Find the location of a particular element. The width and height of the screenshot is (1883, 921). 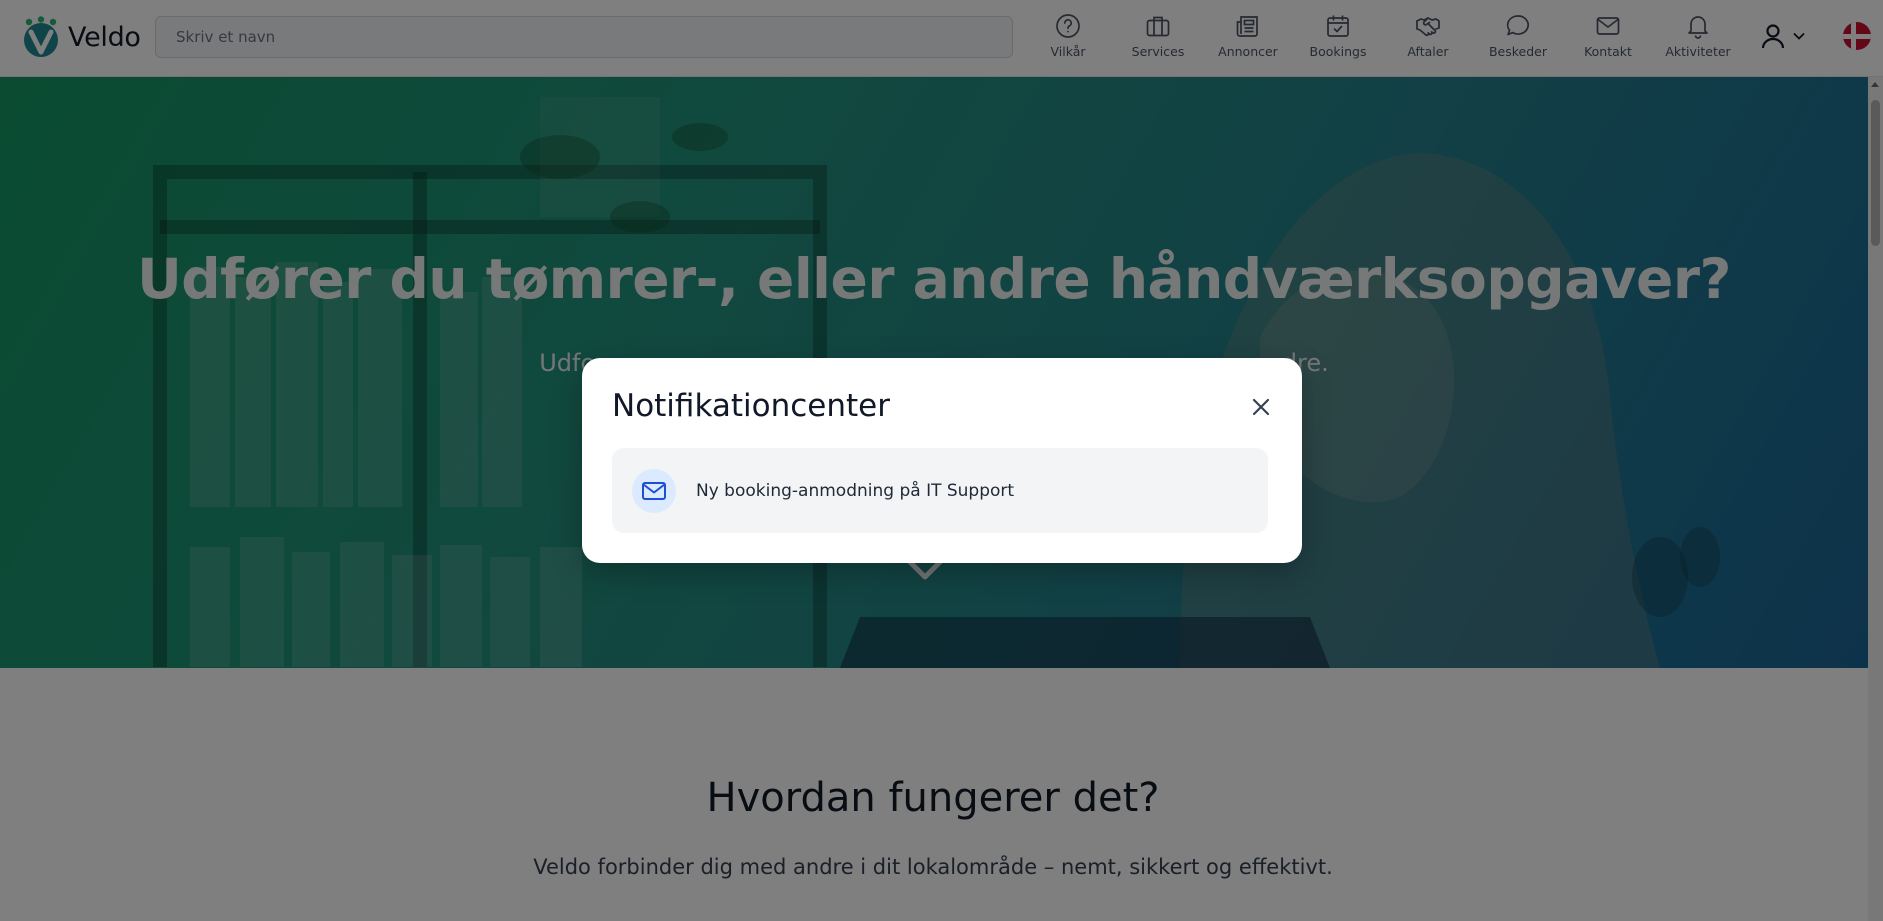

notification-icon-badge is located at coordinates (654, 490).